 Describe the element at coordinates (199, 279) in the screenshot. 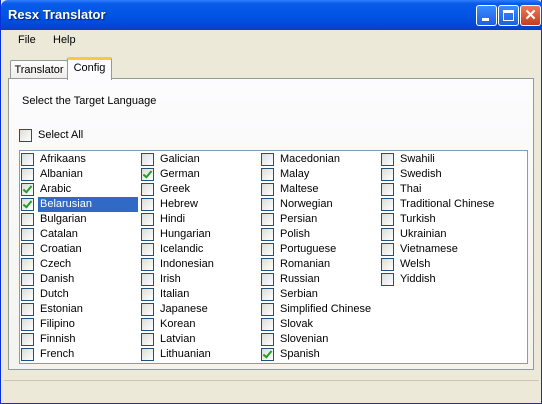

I see `language-item: Irish` at that location.